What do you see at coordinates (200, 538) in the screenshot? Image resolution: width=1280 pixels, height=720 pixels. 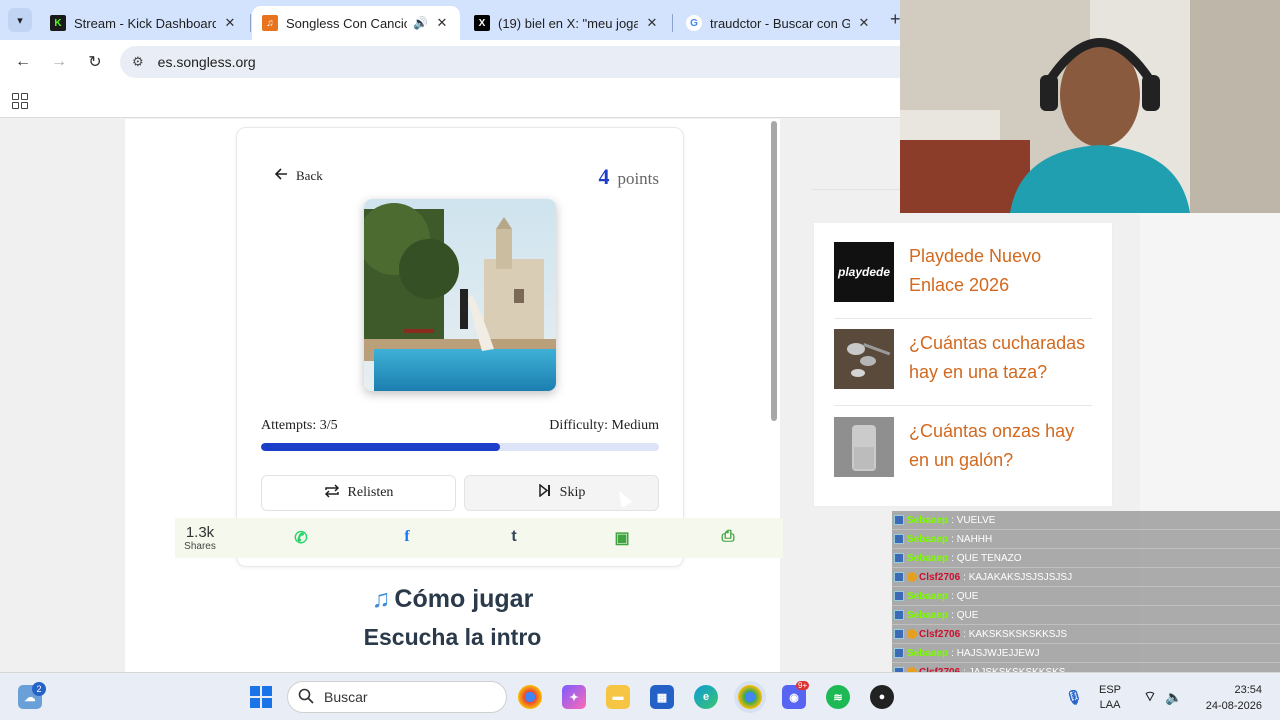 I see `share-count: 1.3k Shares` at bounding box center [200, 538].